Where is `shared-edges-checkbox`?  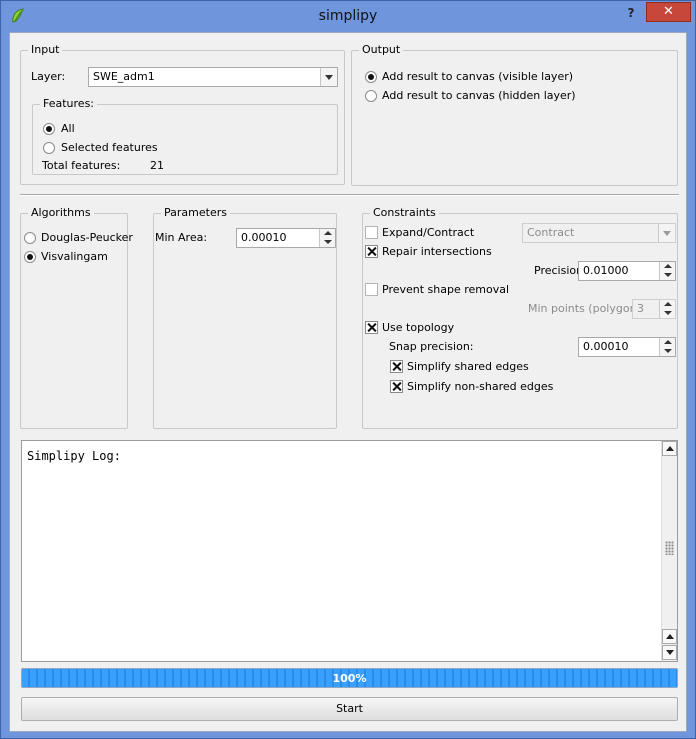 shared-edges-checkbox is located at coordinates (396, 366).